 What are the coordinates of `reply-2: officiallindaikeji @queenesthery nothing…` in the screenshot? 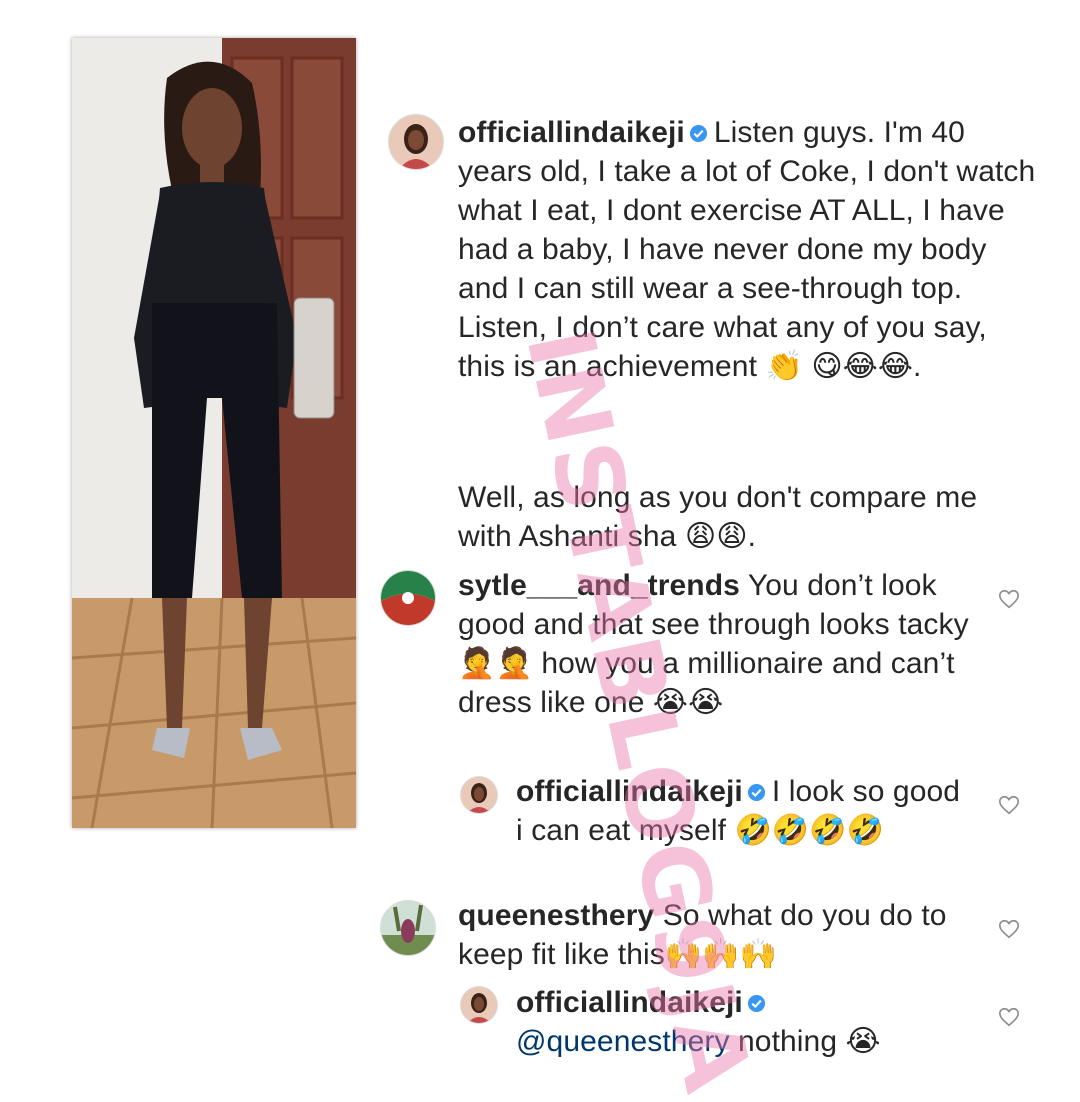 It's located at (741, 1022).